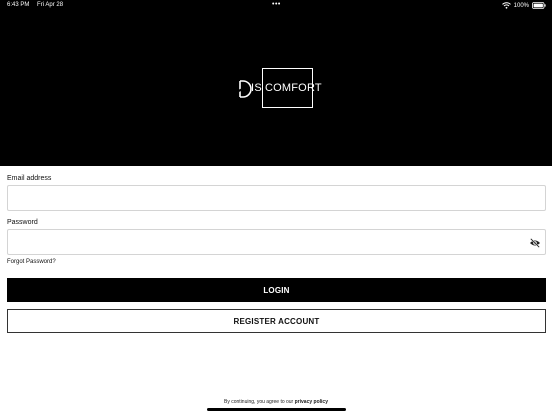 The width and height of the screenshot is (552, 414). I want to click on email-field, so click(276, 198).